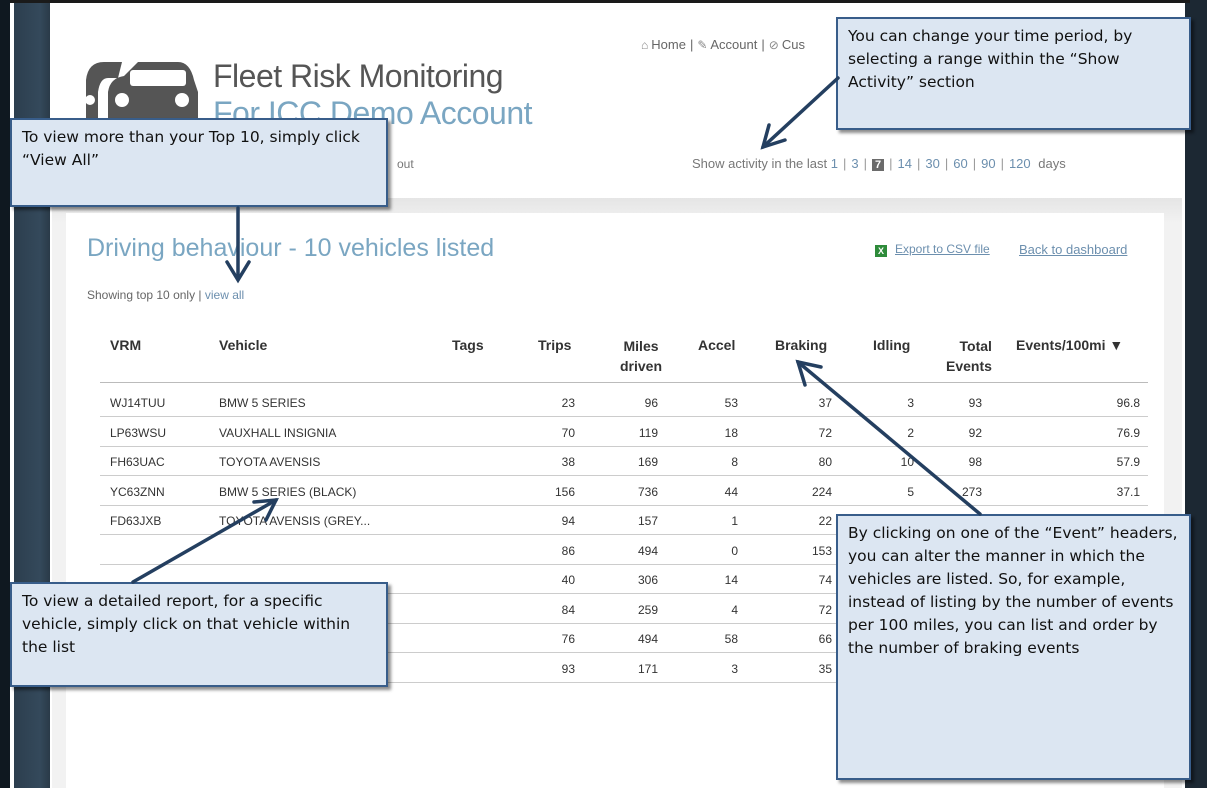  Describe the element at coordinates (287, 492) in the screenshot. I see `table-cell-vehicle: BMW 5 SERIES (BLACK)` at that location.